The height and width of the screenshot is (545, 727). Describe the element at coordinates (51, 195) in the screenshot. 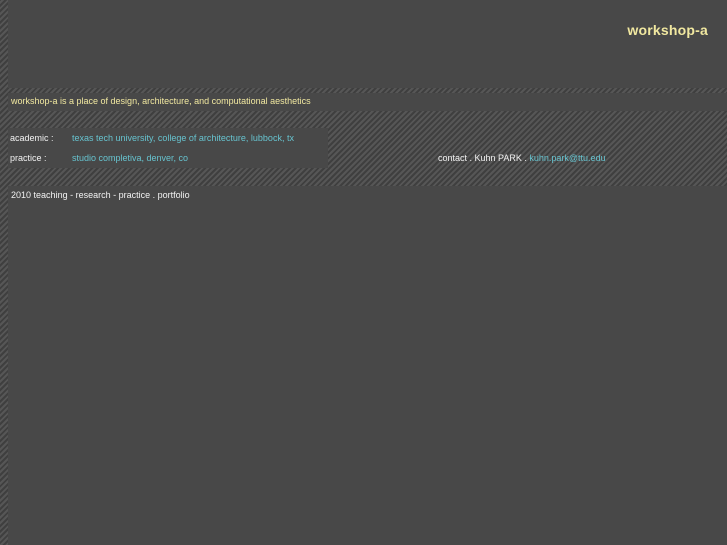

I see `nav-teaching-link: teaching` at that location.